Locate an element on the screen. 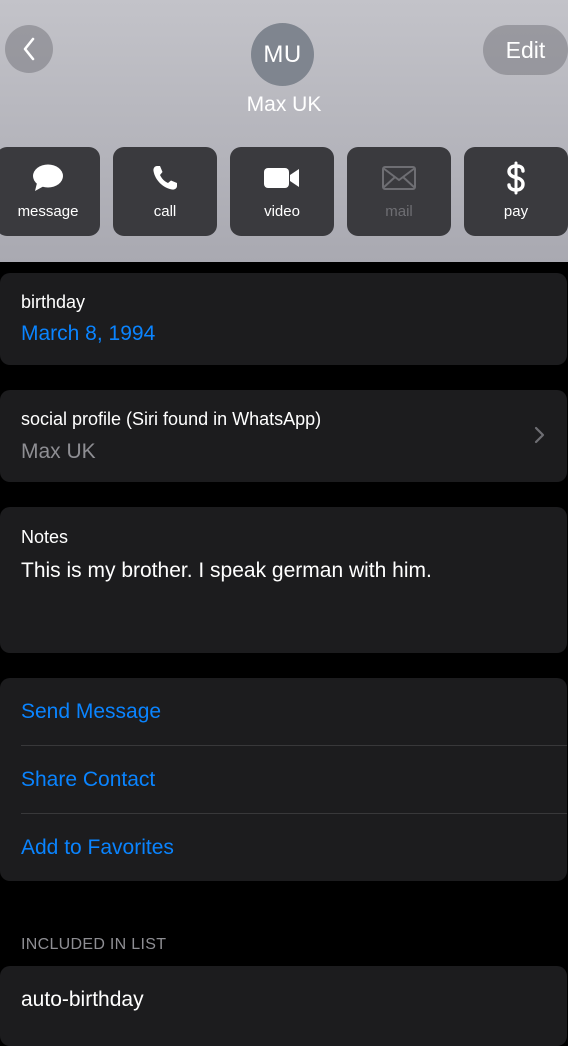  birthday-card: birthday March 8, 1994 is located at coordinates (283, 319).